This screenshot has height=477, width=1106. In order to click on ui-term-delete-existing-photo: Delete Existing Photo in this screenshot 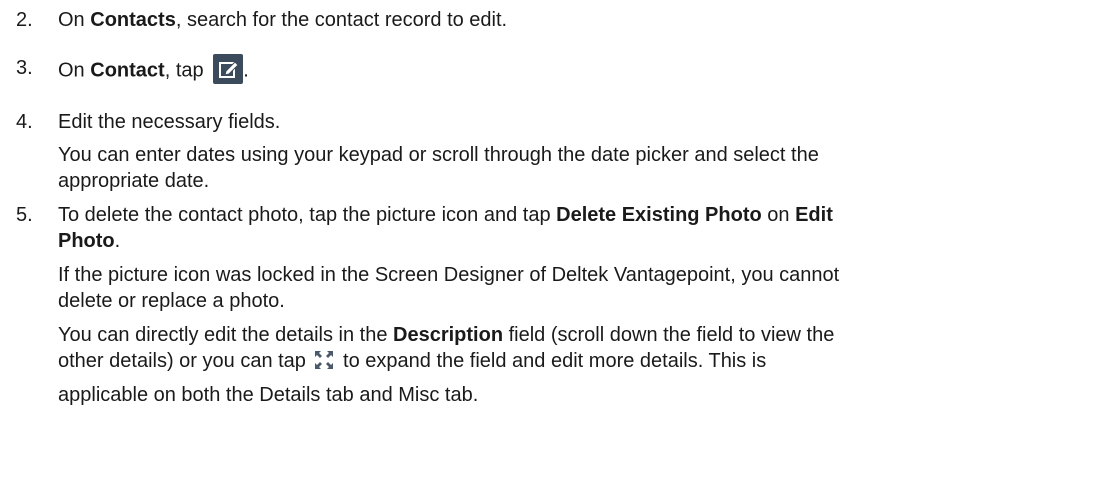, I will do `click(659, 215)`.